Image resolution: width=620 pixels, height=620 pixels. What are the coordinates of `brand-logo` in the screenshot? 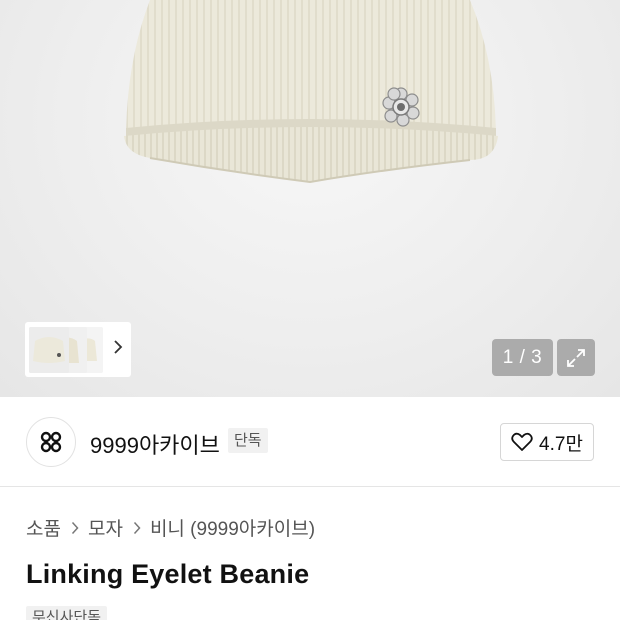 It's located at (51, 442).